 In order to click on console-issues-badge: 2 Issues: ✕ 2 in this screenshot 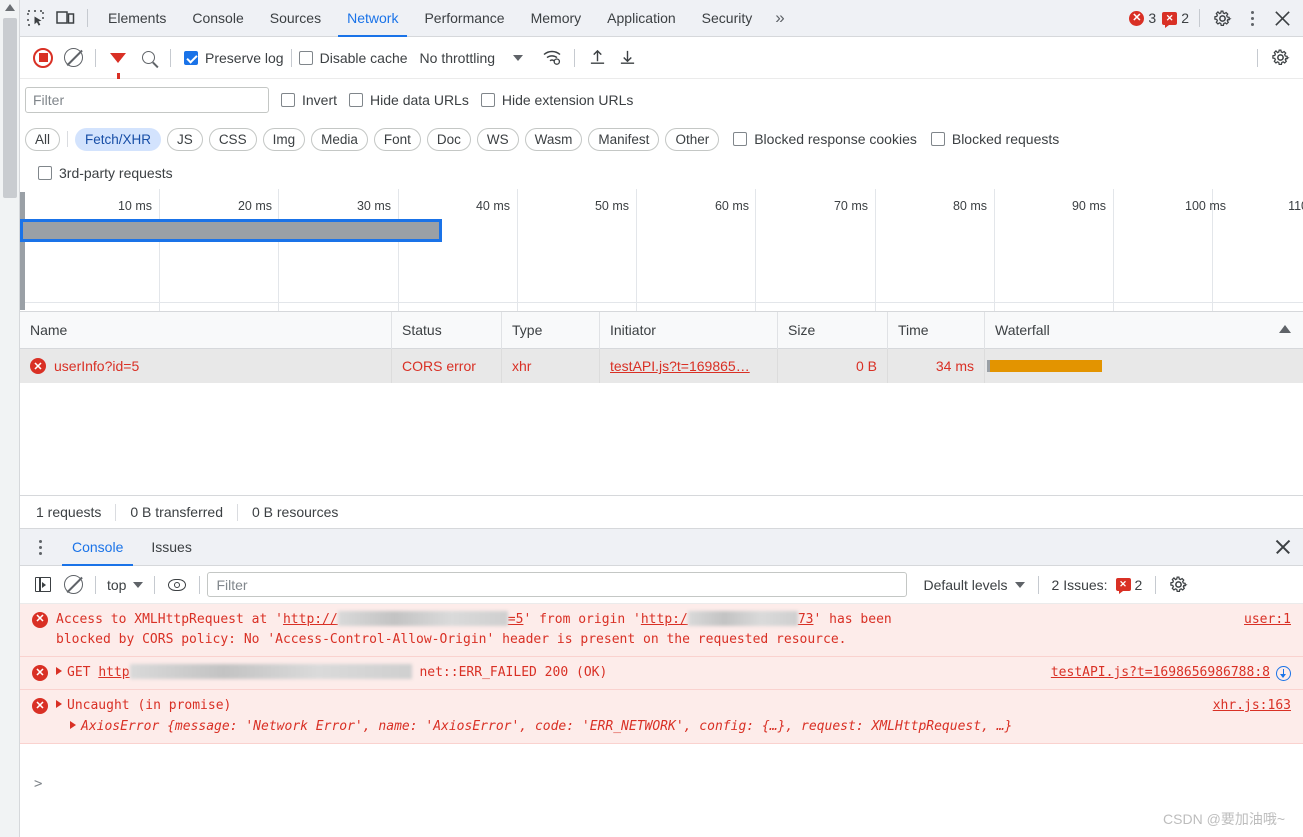, I will do `click(1097, 585)`.